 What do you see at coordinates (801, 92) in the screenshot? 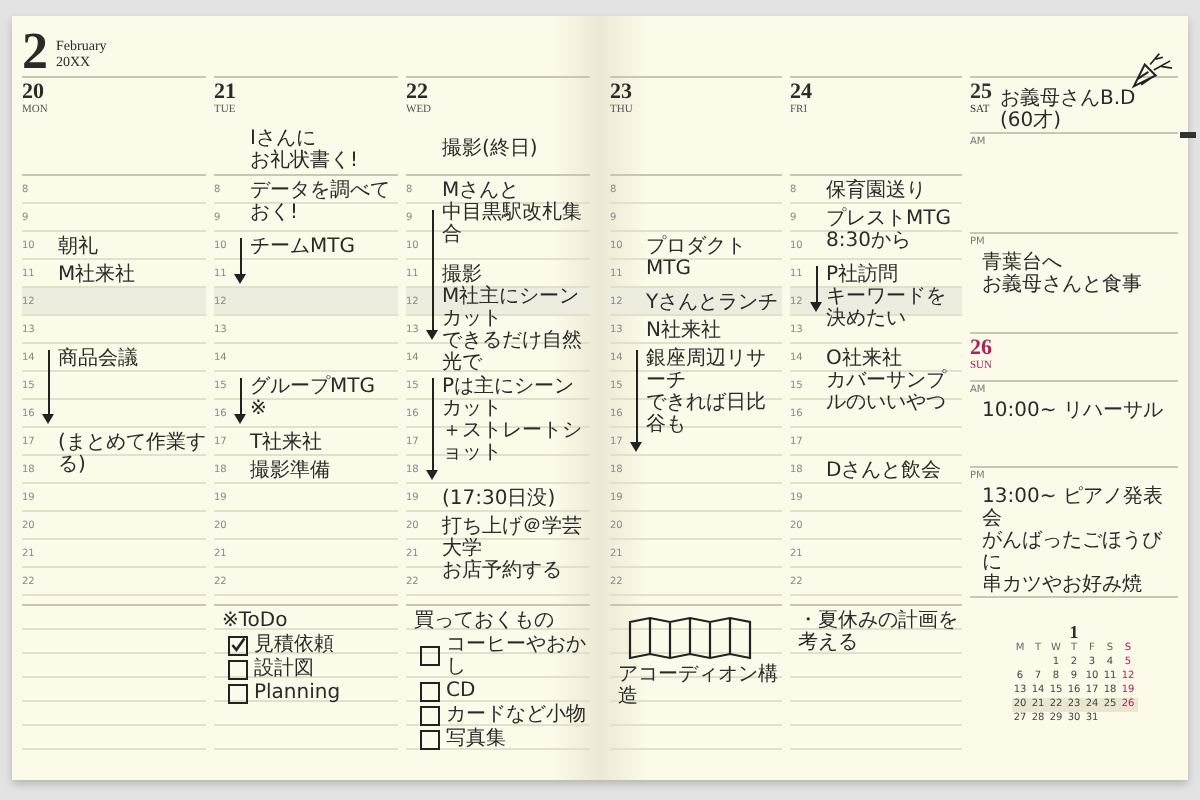
I see `day-number: 24` at bounding box center [801, 92].